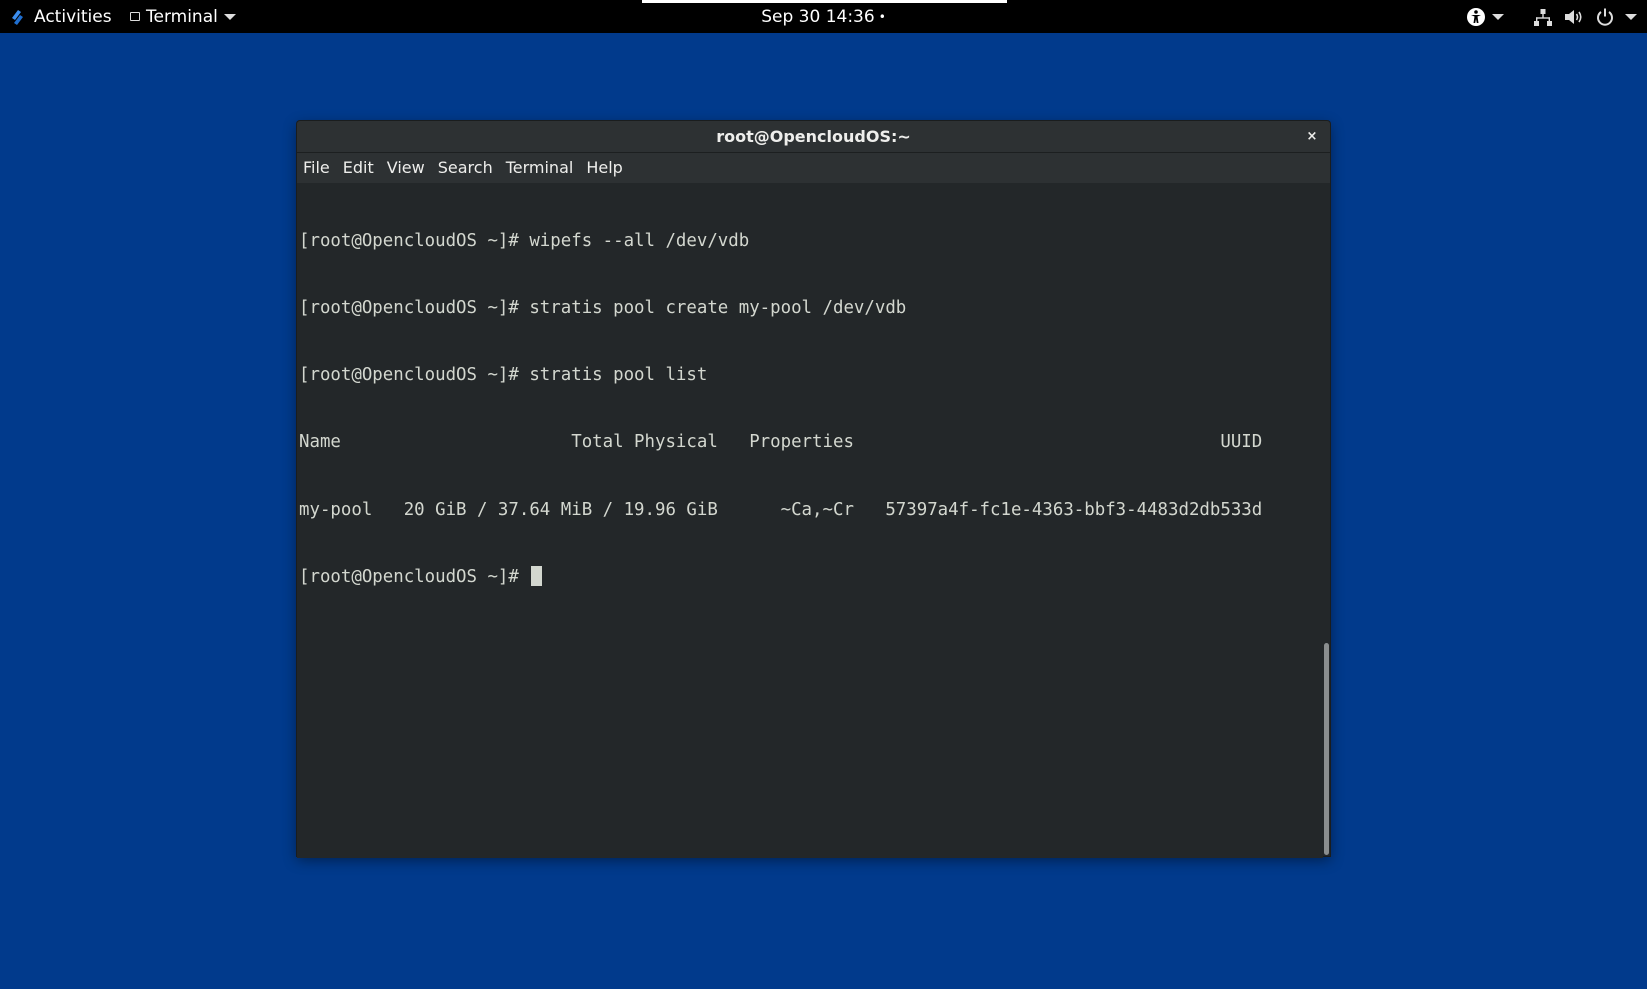 The height and width of the screenshot is (989, 1647). I want to click on close-icon: ×, so click(1312, 136).